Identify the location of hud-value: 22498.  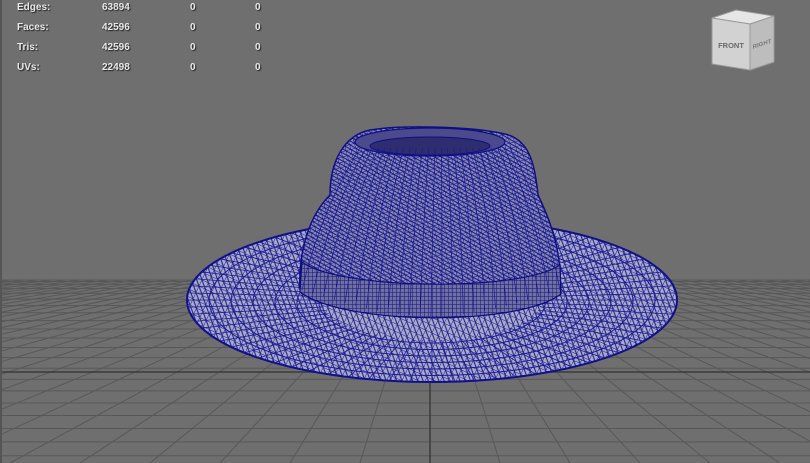
(116, 67).